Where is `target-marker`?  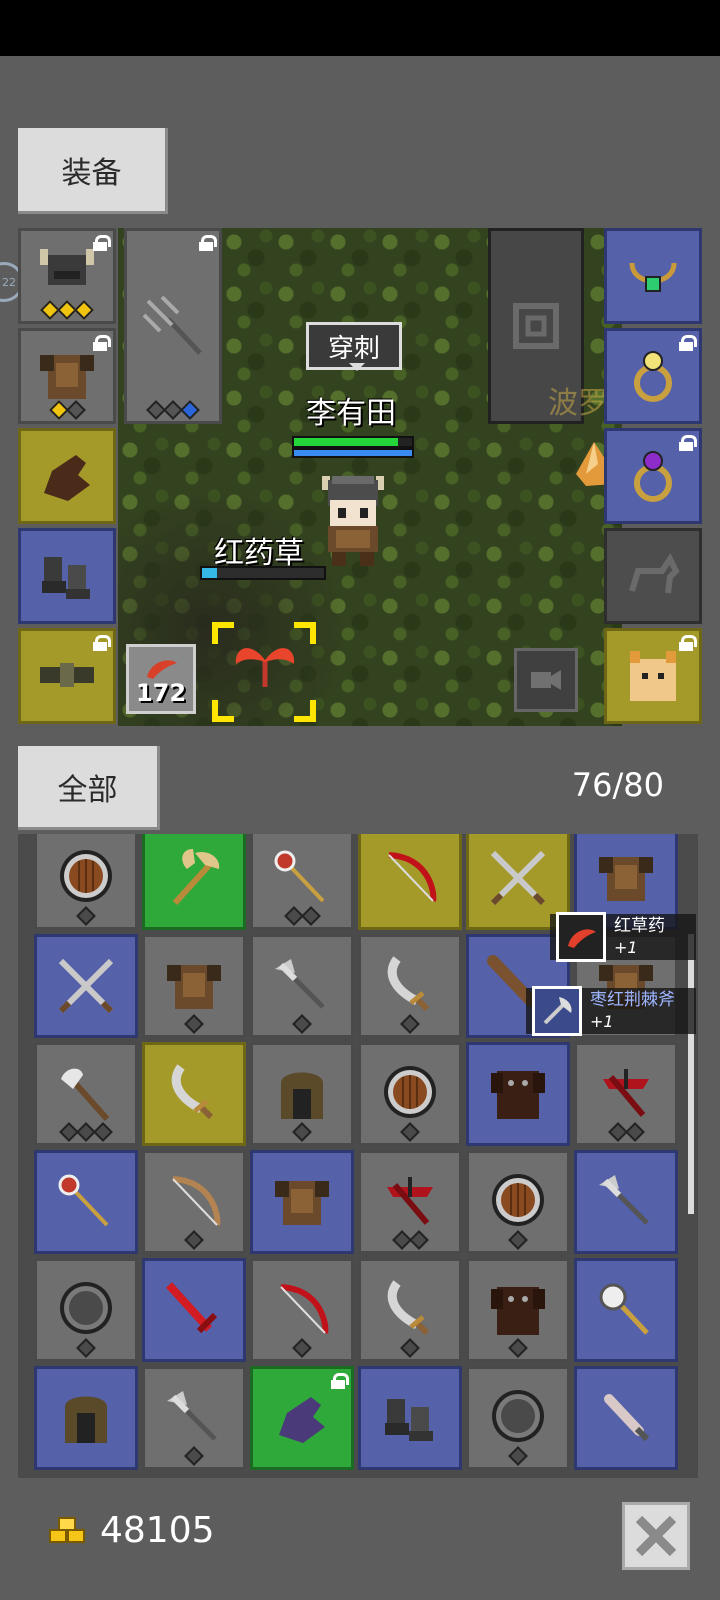
target-marker is located at coordinates (264, 672).